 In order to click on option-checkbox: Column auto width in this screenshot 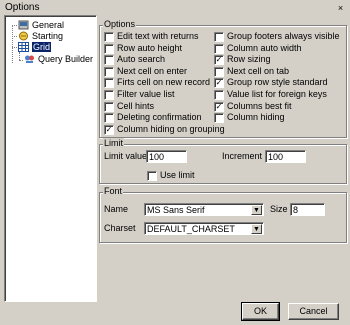, I will do `click(258, 48)`.